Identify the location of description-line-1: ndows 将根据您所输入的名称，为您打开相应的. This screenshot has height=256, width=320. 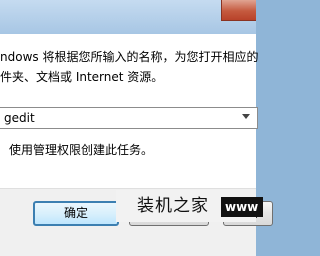
(129, 57).